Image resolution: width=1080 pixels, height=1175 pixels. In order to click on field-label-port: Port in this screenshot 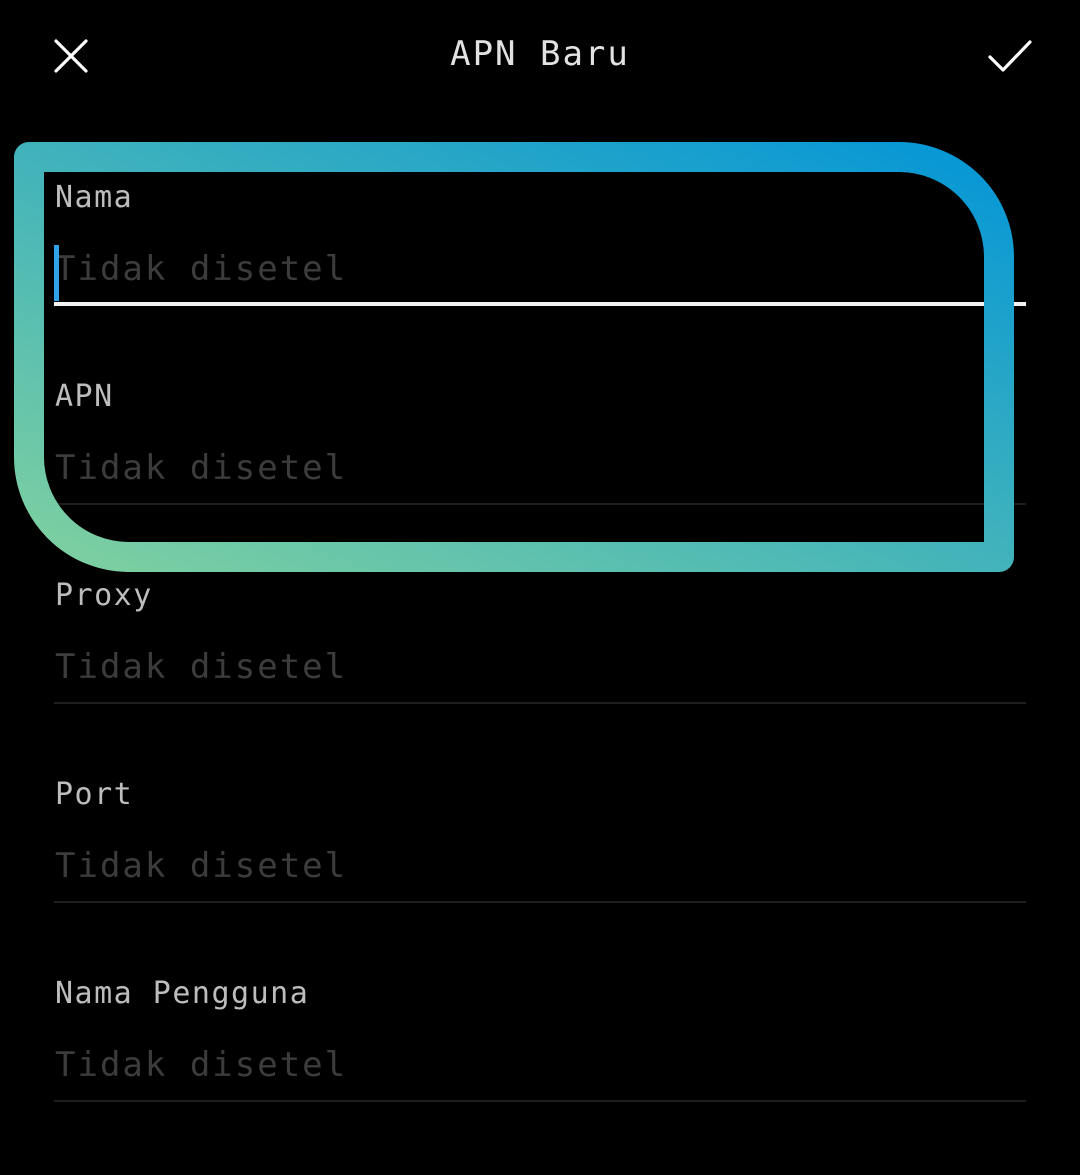, I will do `click(94, 794)`.